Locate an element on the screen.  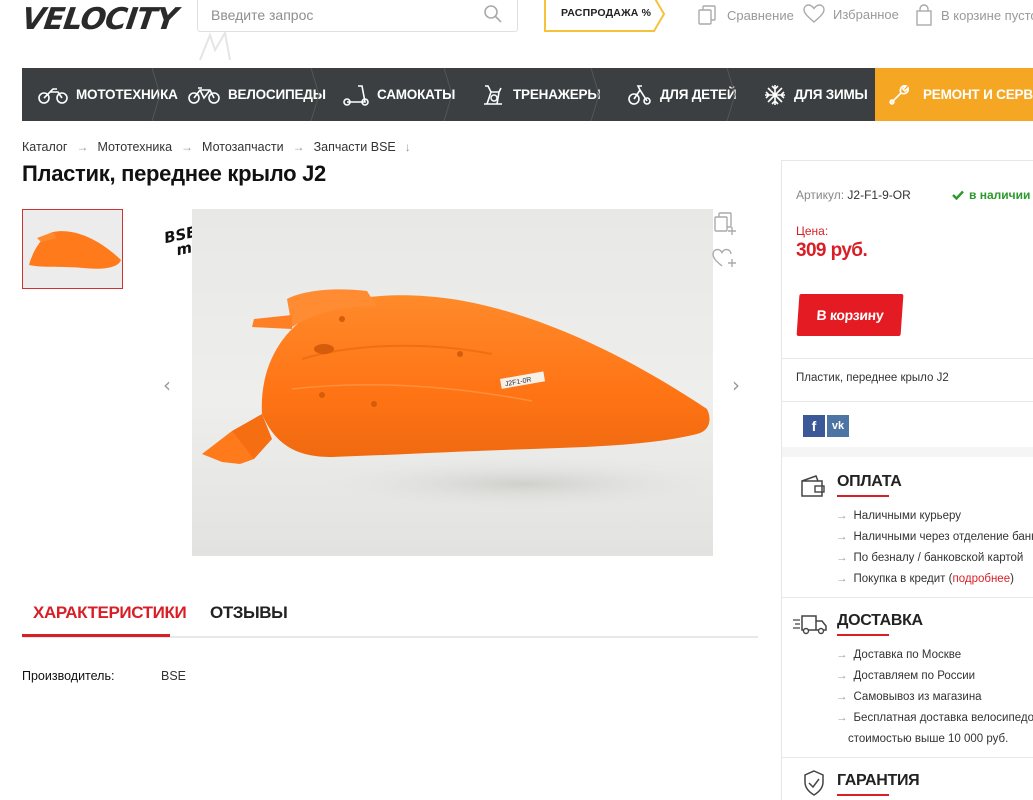
favorites-label: Избранное is located at coordinates (866, 14).